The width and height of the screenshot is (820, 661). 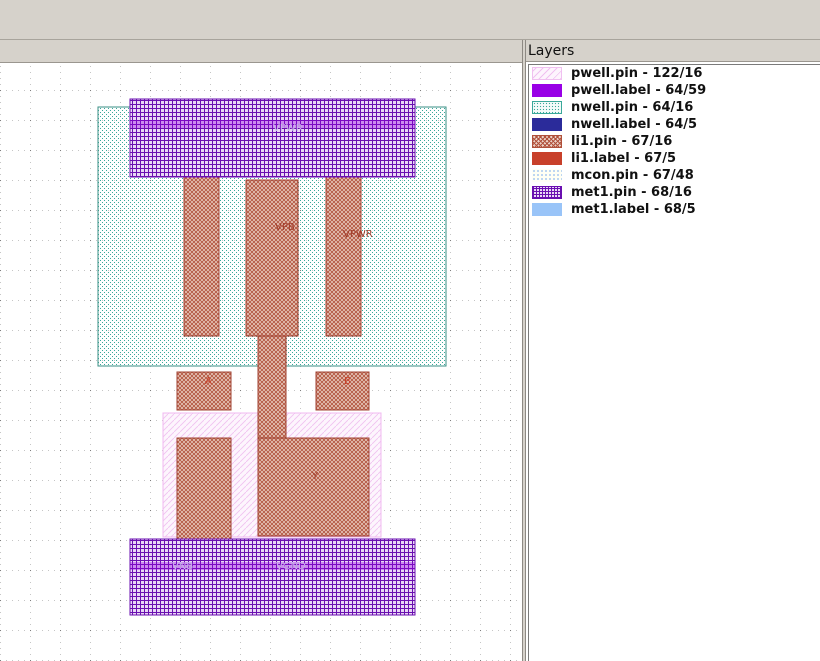 I want to click on li1-lower-left, so click(x=204, y=493).